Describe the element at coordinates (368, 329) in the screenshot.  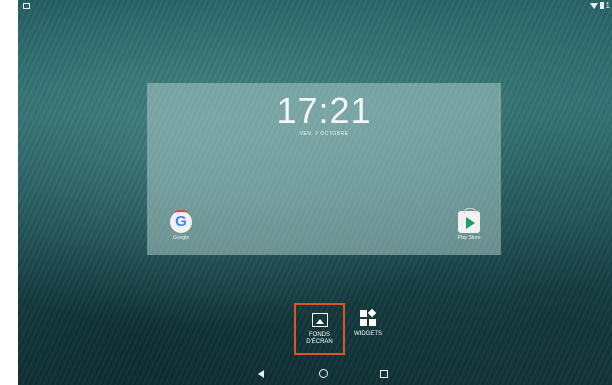
I see `widgets-button: WIDGETS` at that location.